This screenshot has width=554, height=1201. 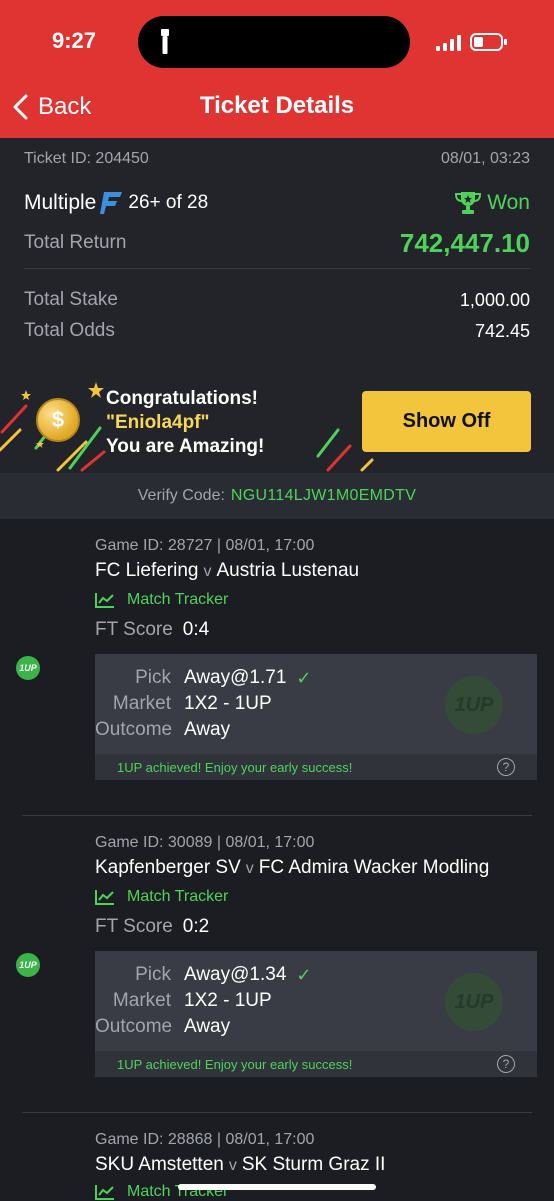 What do you see at coordinates (468, 203) in the screenshot?
I see `trophy-icon` at bounding box center [468, 203].